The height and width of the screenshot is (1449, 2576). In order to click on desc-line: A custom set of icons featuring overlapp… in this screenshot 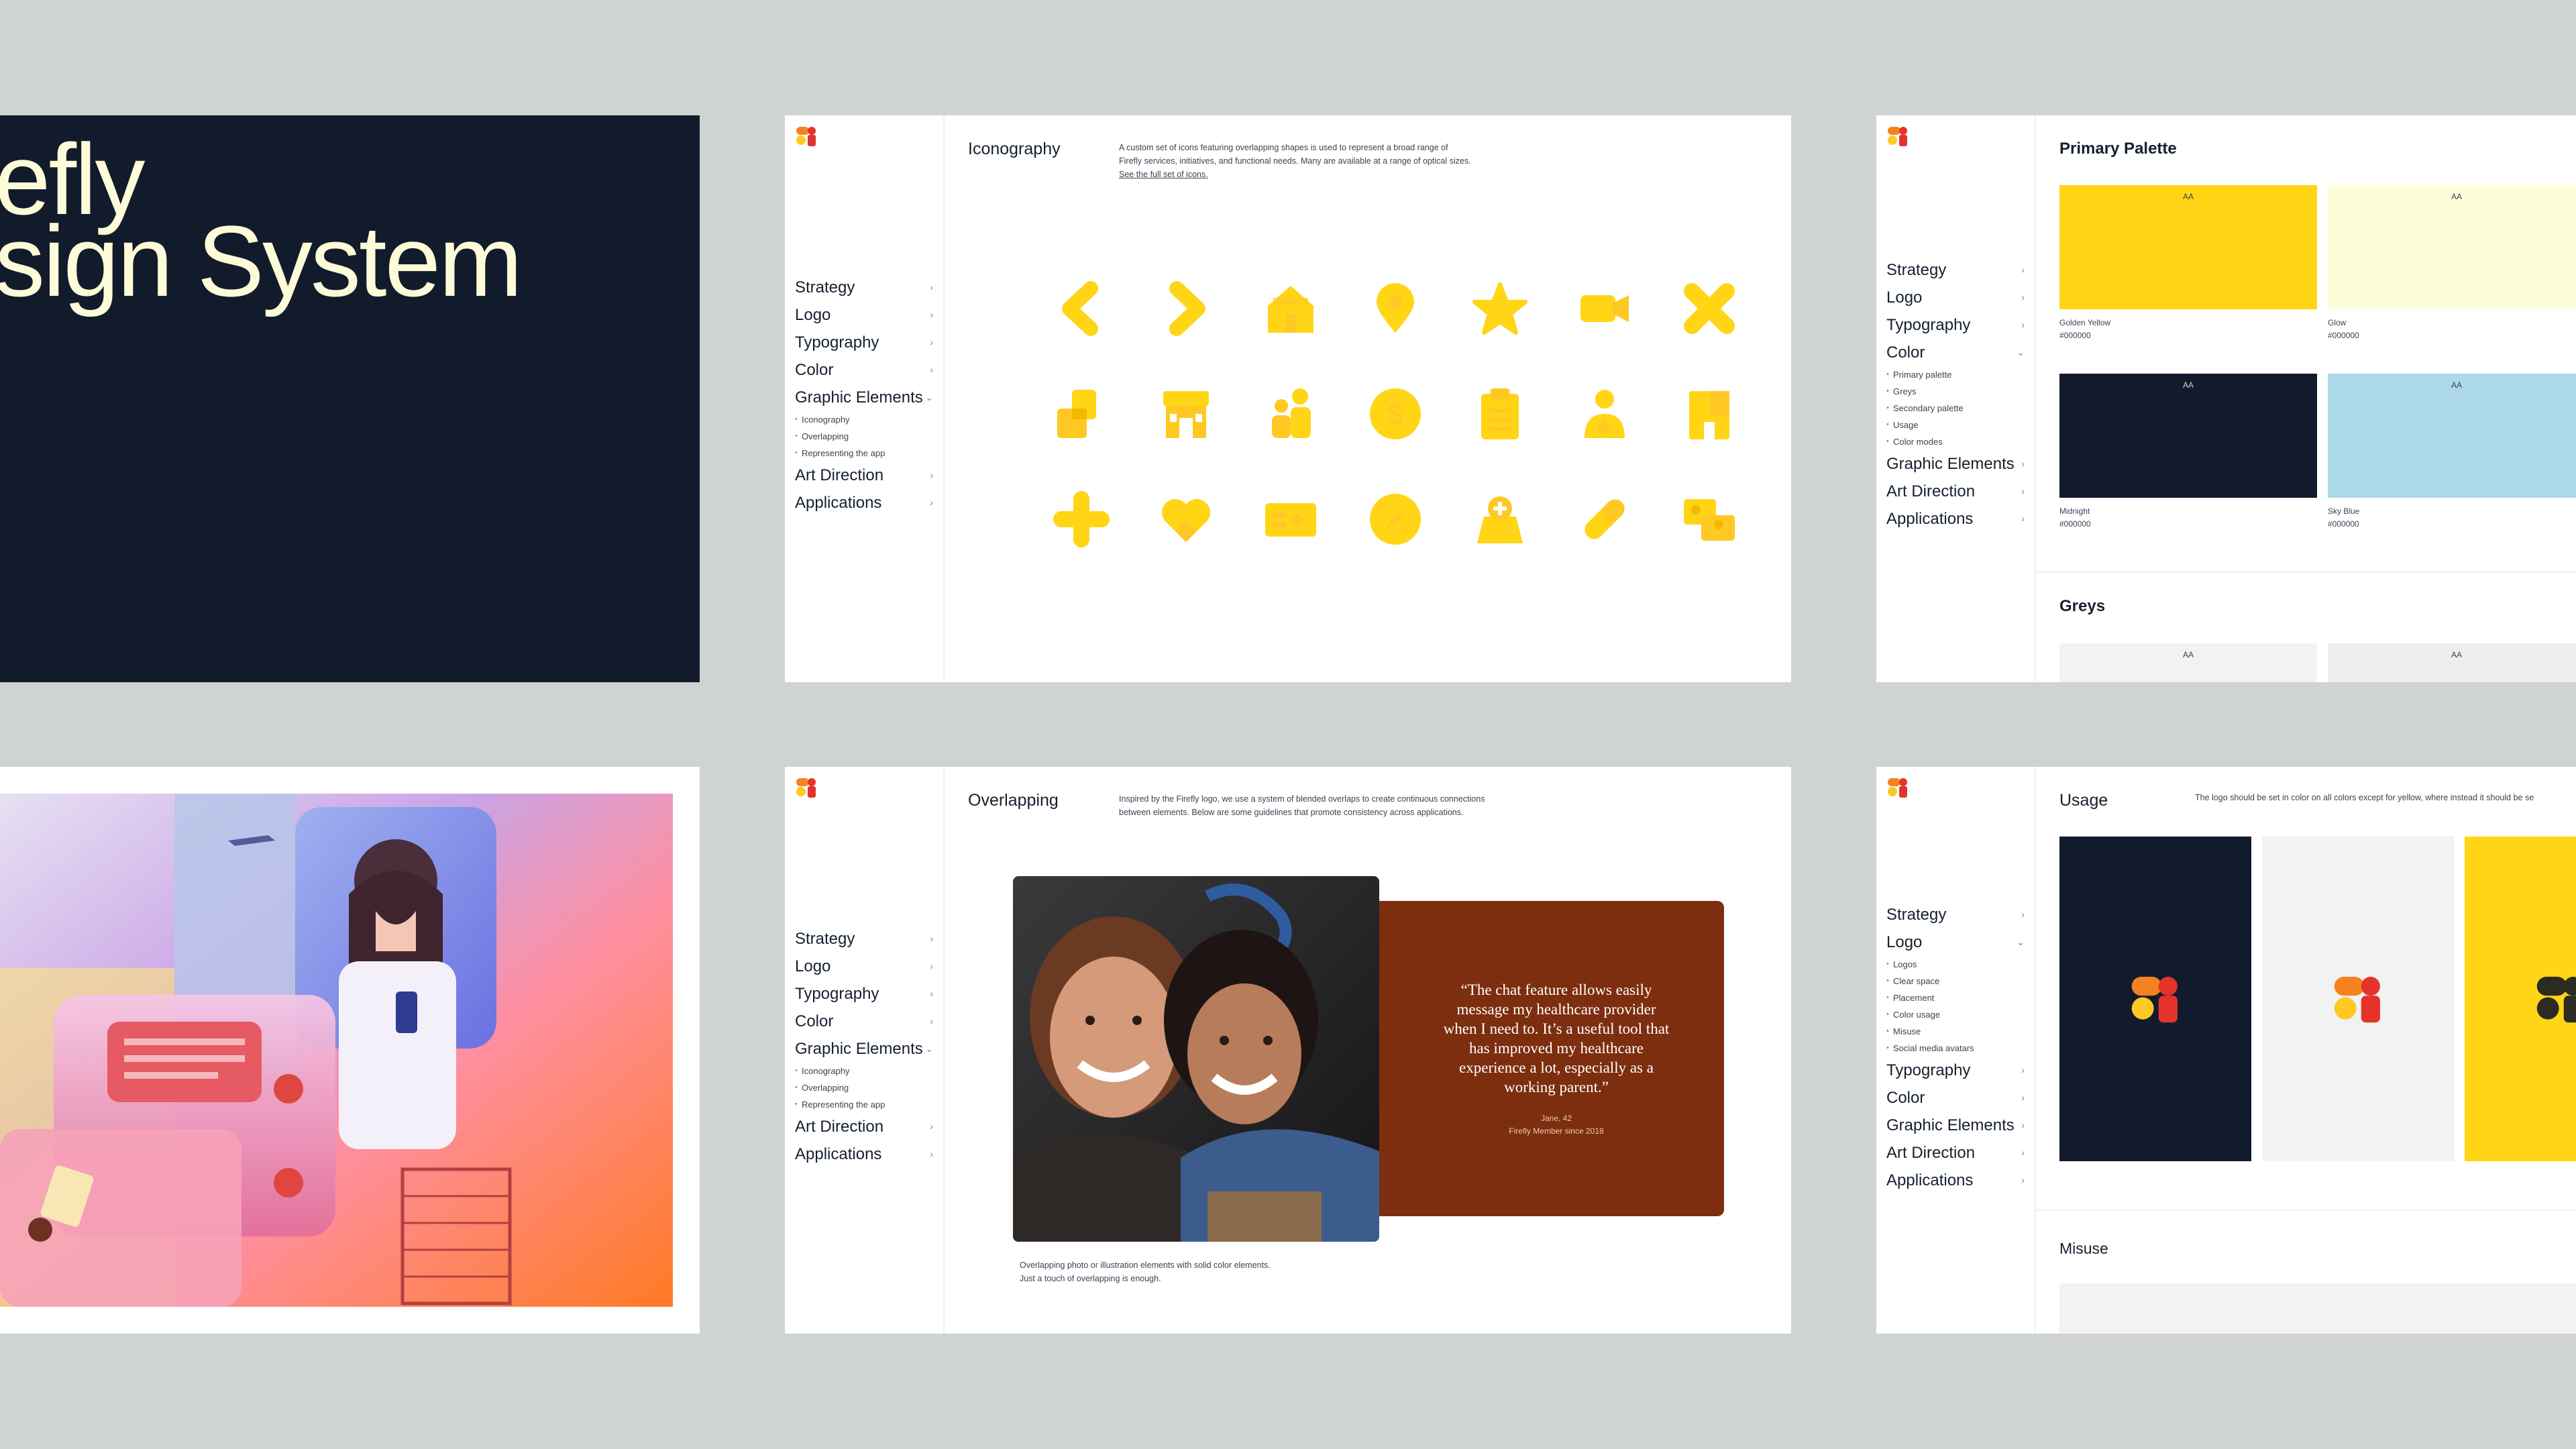, I will do `click(1283, 147)`.